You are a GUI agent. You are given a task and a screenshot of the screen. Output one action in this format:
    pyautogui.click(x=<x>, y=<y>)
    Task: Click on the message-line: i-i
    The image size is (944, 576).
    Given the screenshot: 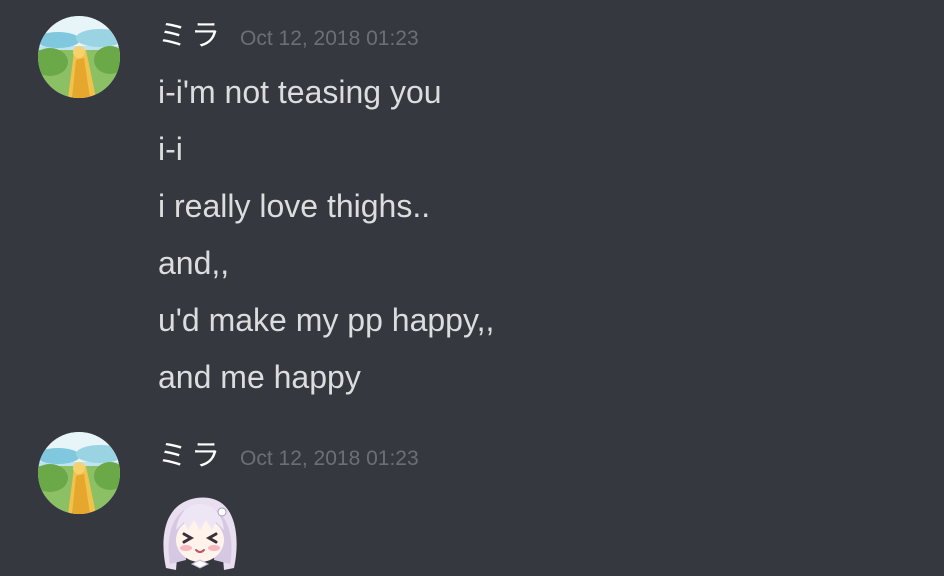 What is the action you would take?
    pyautogui.click(x=170, y=149)
    